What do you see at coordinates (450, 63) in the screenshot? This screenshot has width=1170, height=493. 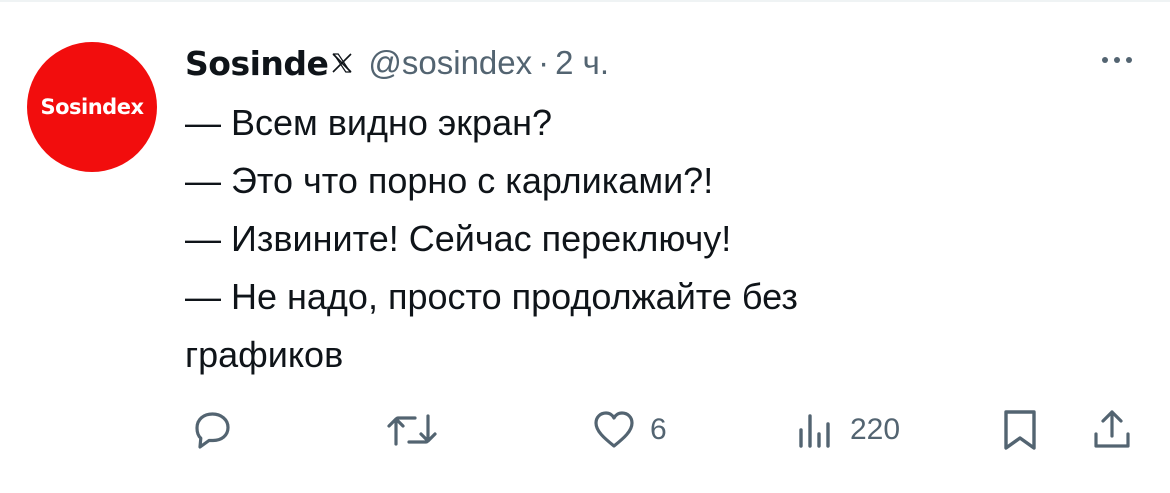 I see `author-handle: @sosindex` at bounding box center [450, 63].